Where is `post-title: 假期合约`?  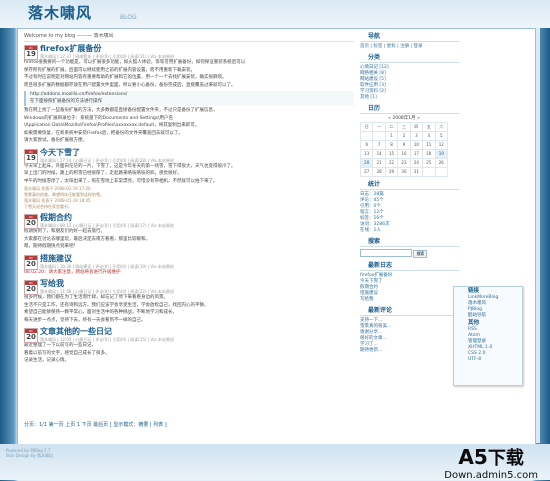 post-title: 假期合约 is located at coordinates (56, 217).